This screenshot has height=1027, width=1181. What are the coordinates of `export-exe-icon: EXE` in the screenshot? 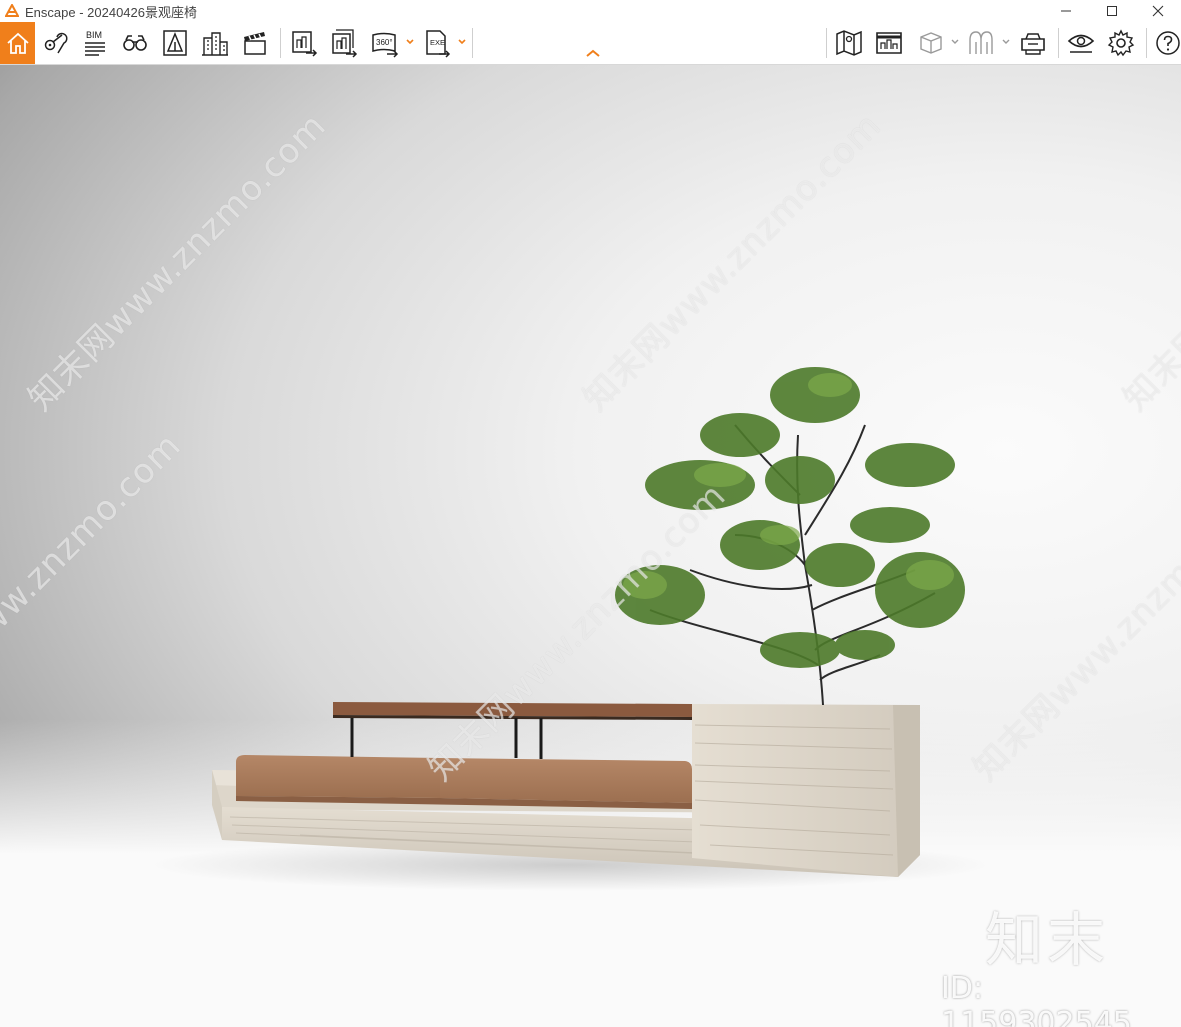 It's located at (438, 44).